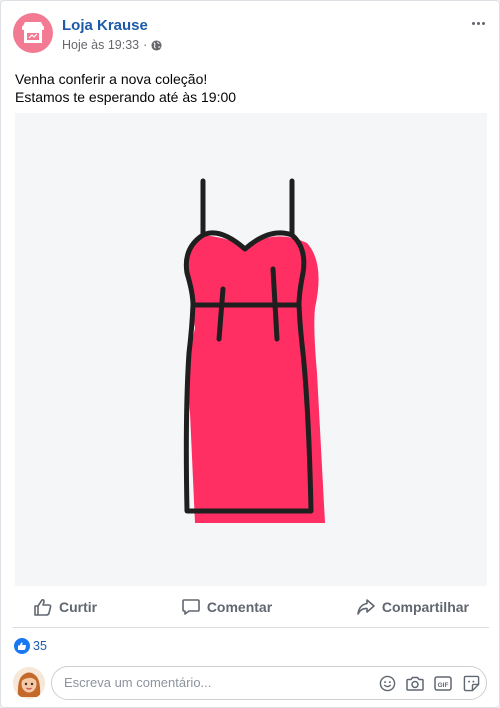  I want to click on sticker-icon, so click(471, 683).